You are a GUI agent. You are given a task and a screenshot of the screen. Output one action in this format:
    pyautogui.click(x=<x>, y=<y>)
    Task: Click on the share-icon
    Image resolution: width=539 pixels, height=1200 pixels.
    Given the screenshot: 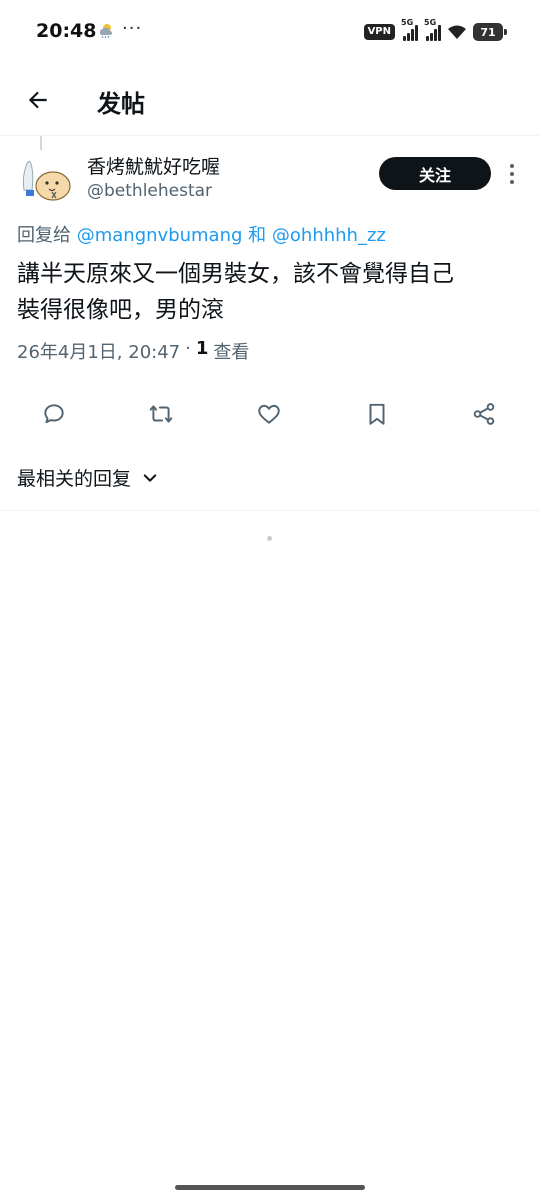 What is the action you would take?
    pyautogui.click(x=484, y=414)
    